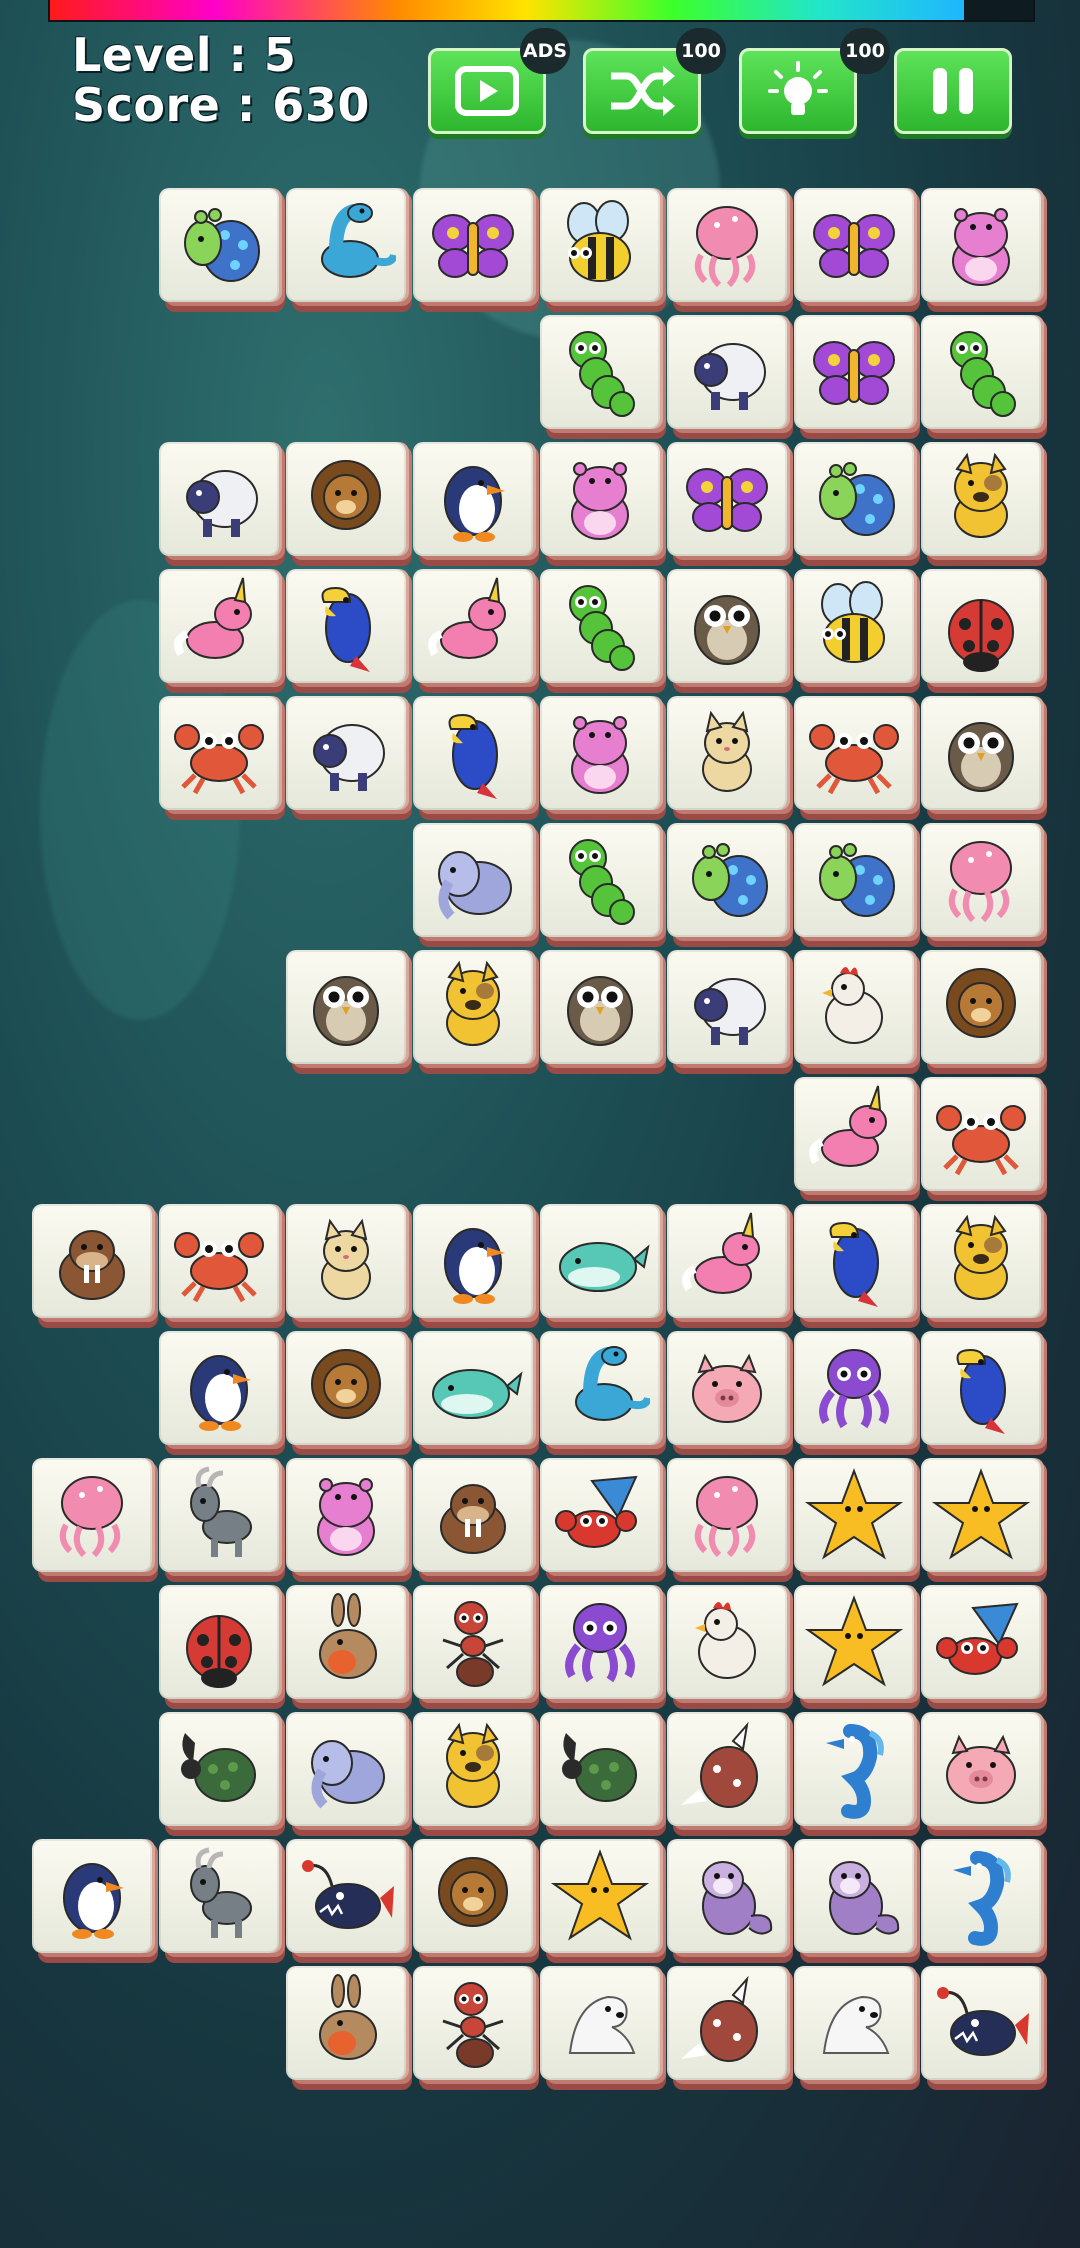  I want to click on hint-button, so click(798, 91).